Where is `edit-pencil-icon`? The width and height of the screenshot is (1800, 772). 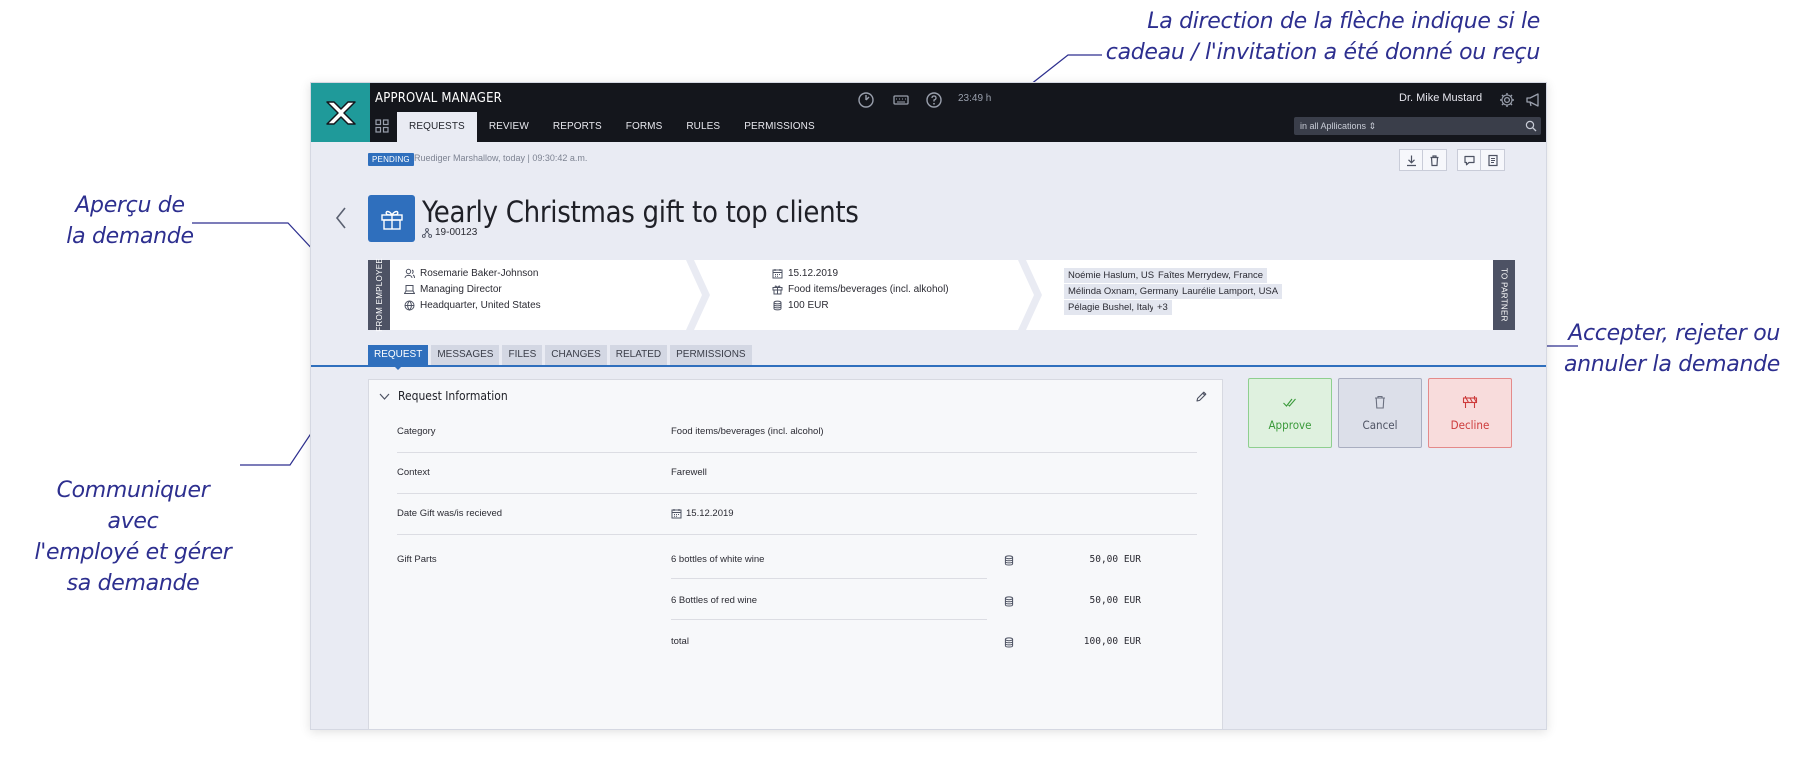
edit-pencil-icon is located at coordinates (1201, 396).